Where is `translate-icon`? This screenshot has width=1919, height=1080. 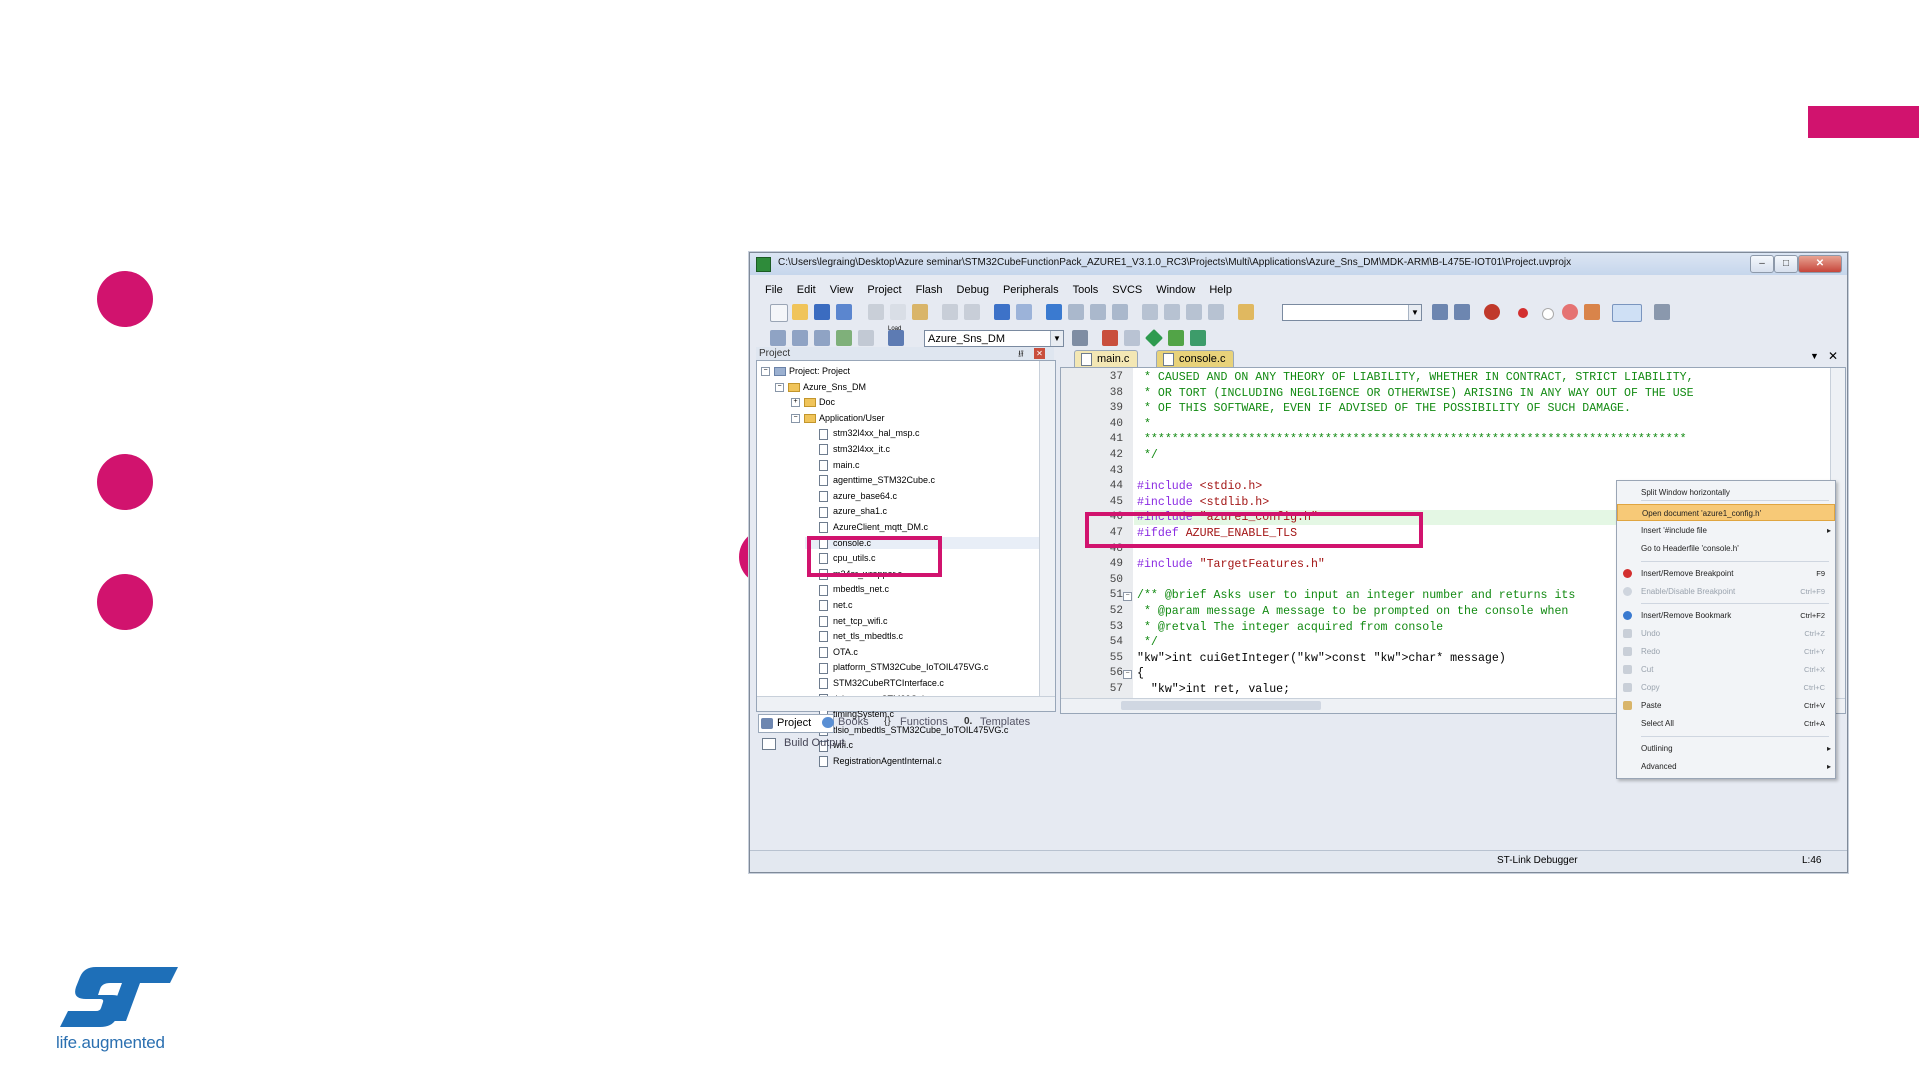 translate-icon is located at coordinates (778, 338).